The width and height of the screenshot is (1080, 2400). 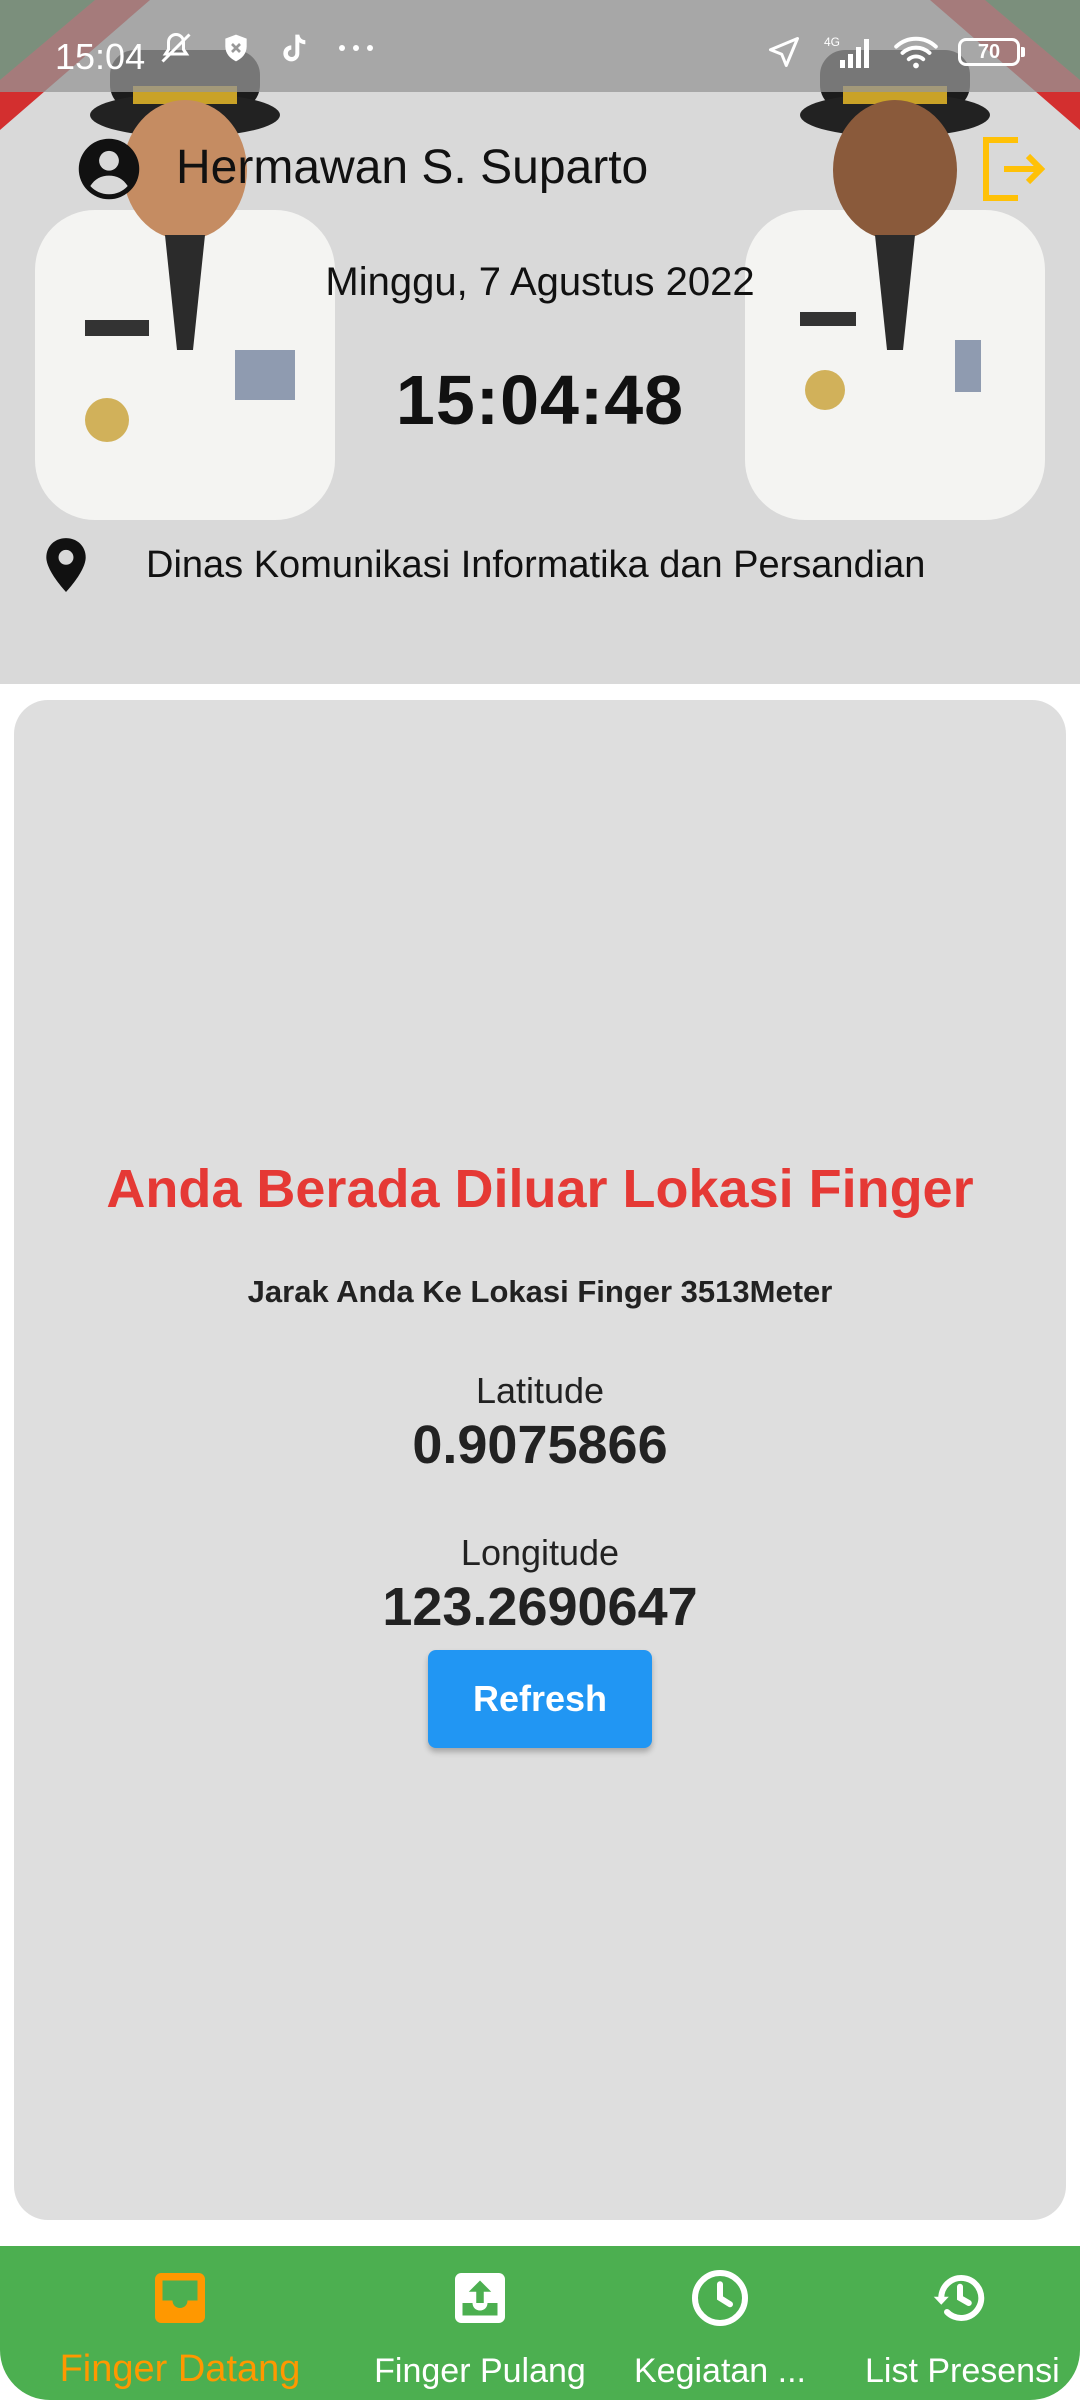 What do you see at coordinates (540, 1390) in the screenshot?
I see `latitude-label: Latitude` at bounding box center [540, 1390].